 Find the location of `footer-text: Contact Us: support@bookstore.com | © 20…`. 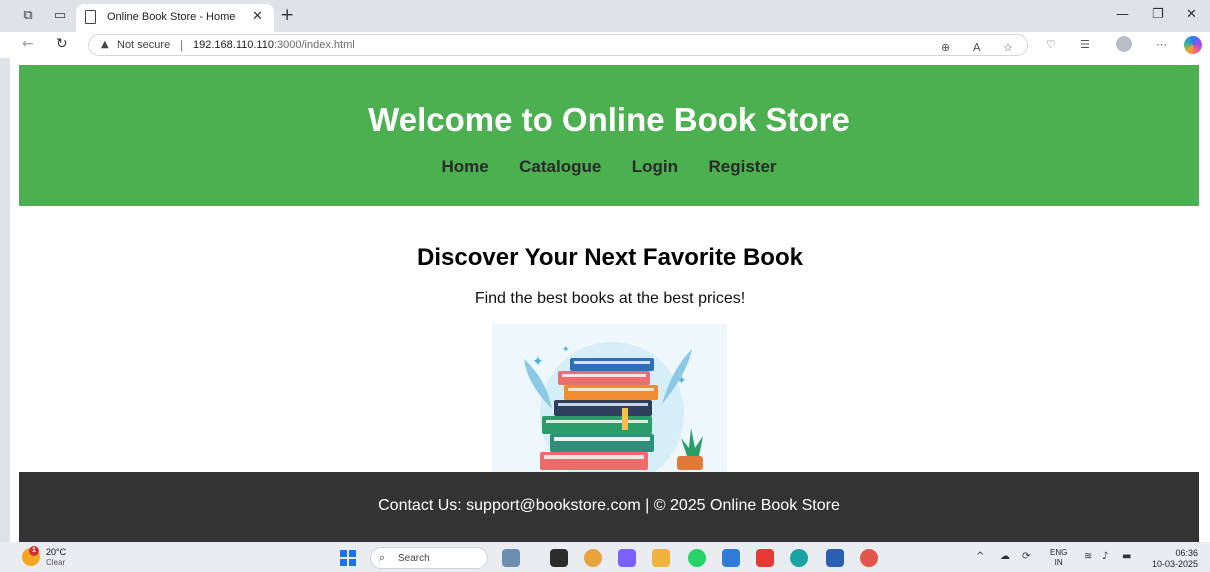

footer-text: Contact Us: support@bookstore.com | © 20… is located at coordinates (609, 505).